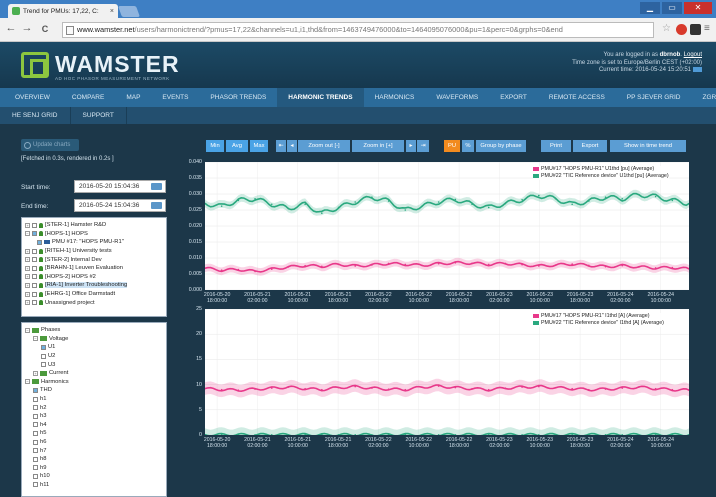  Describe the element at coordinates (237, 146) in the screenshot. I see `avg-button: Avg` at that location.